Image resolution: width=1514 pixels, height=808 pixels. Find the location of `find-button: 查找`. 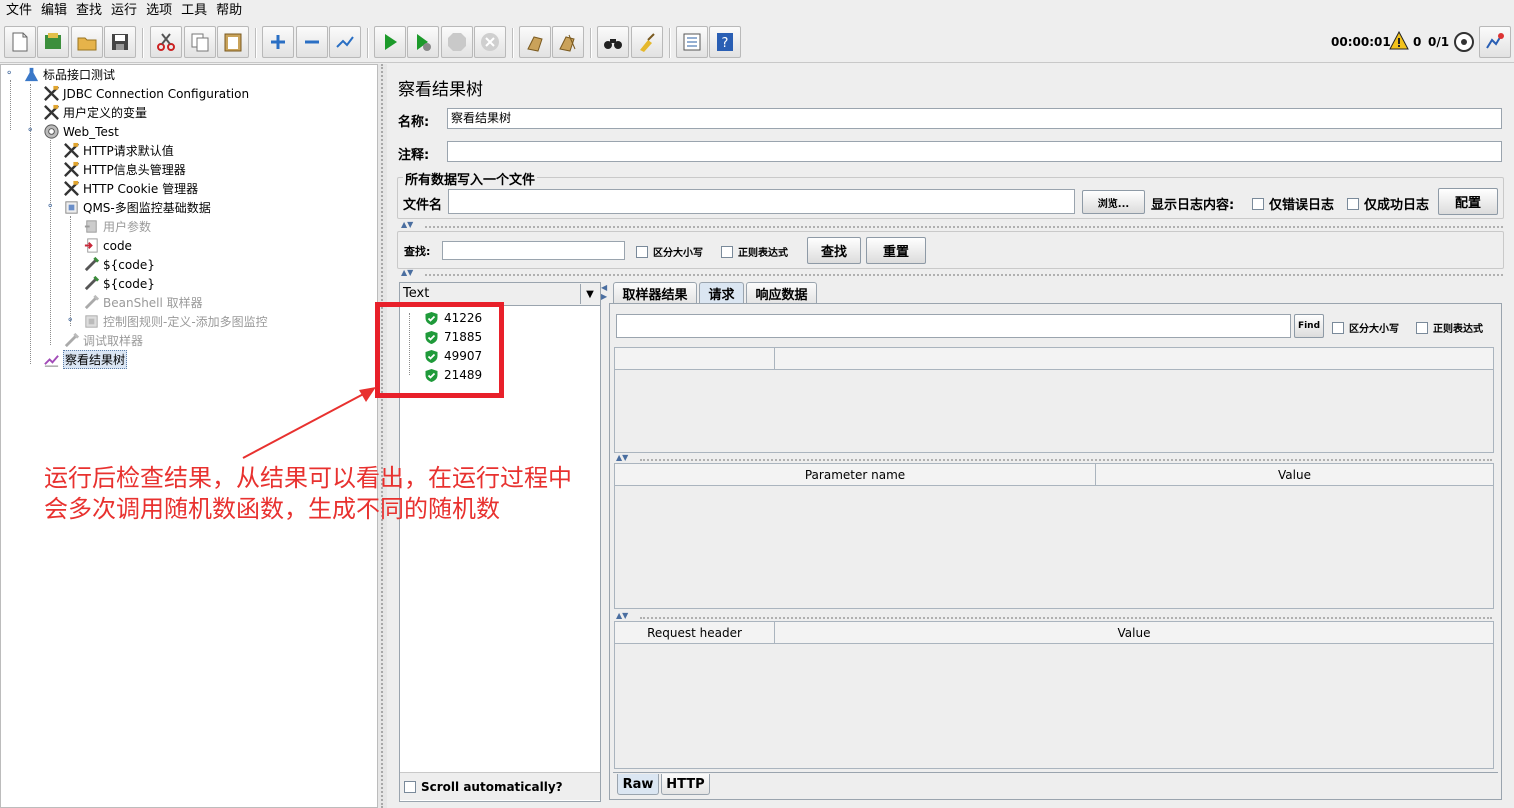

find-button: 查找 is located at coordinates (834, 250).